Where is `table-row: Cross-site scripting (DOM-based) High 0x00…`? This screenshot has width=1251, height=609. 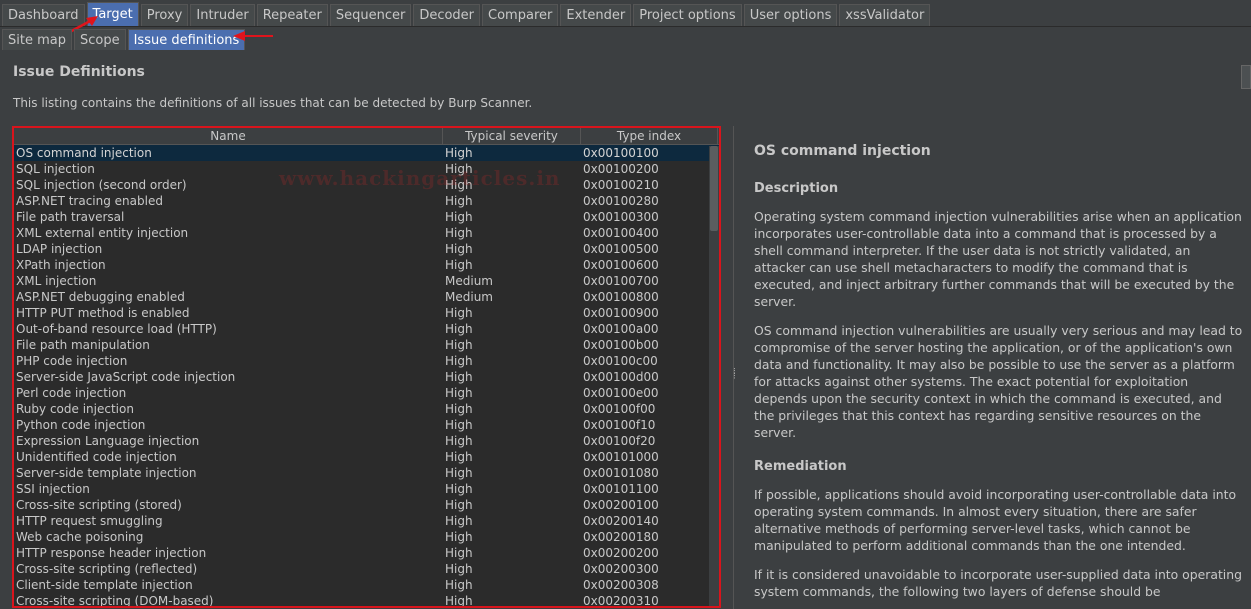
table-row: Cross-site scripting (DOM-based) High 0x00… is located at coordinates (366, 600).